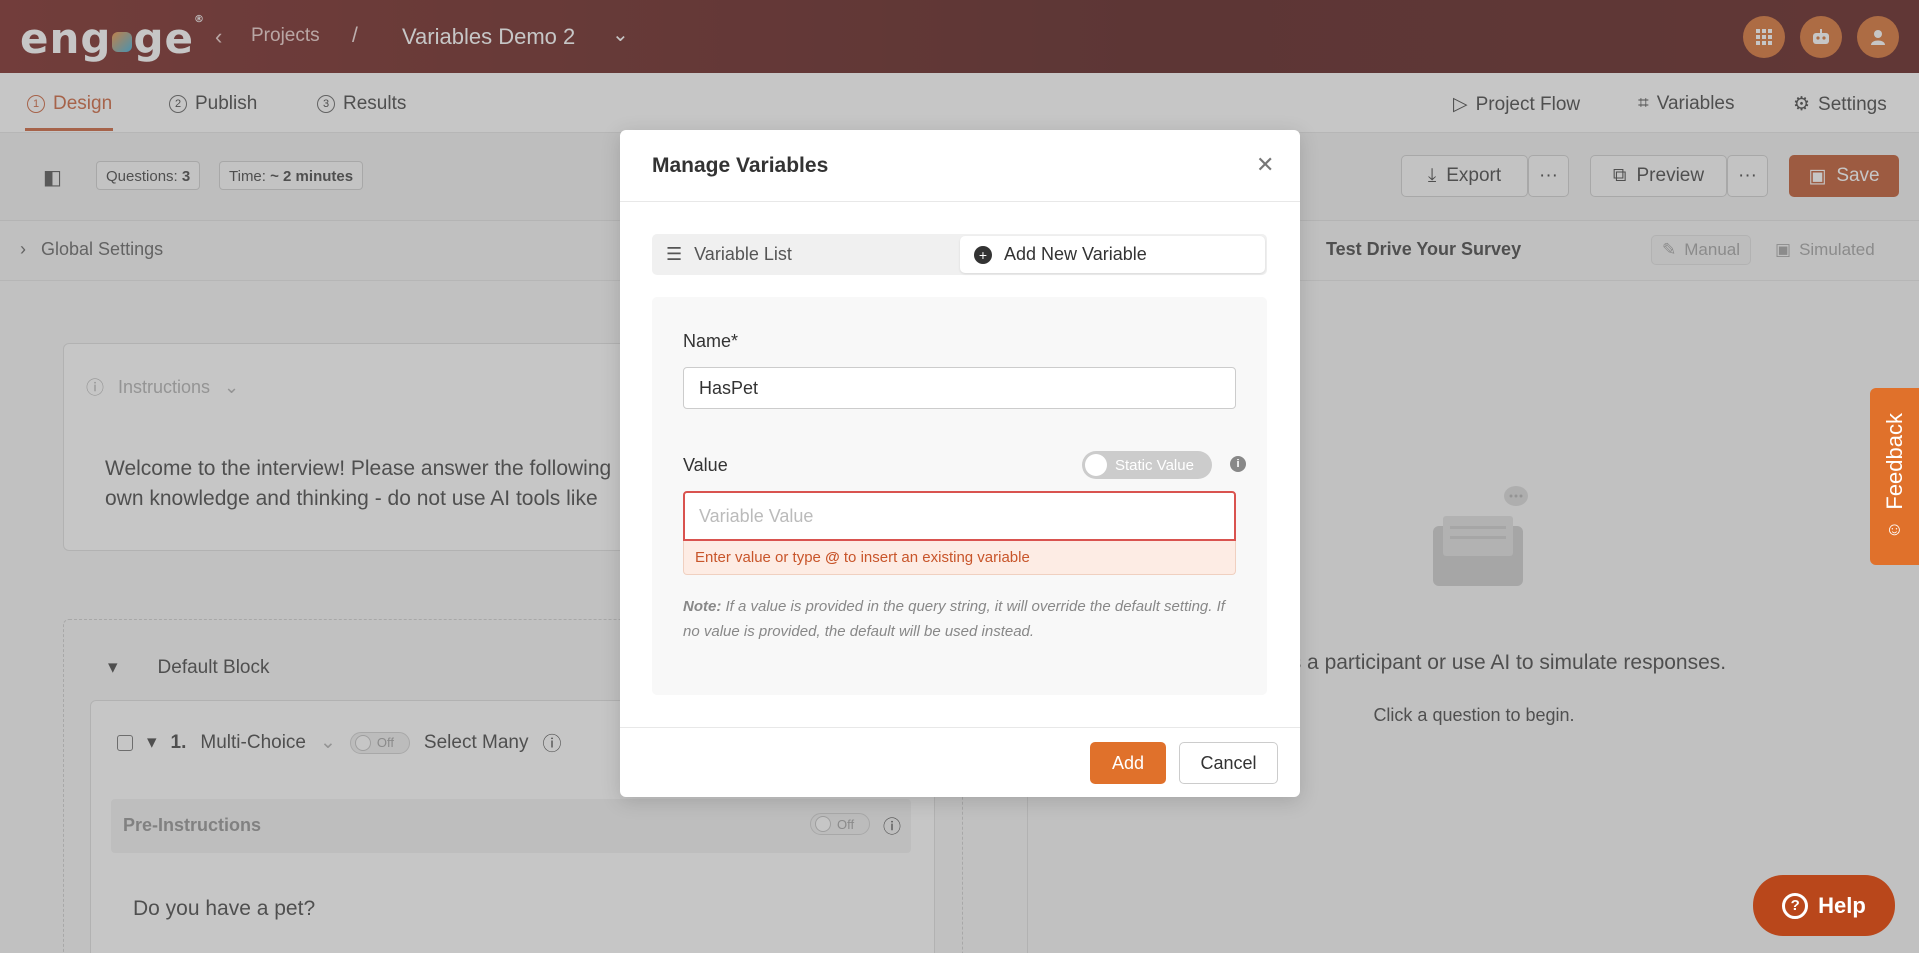  What do you see at coordinates (1238, 464) in the screenshot?
I see `info-icon: i` at bounding box center [1238, 464].